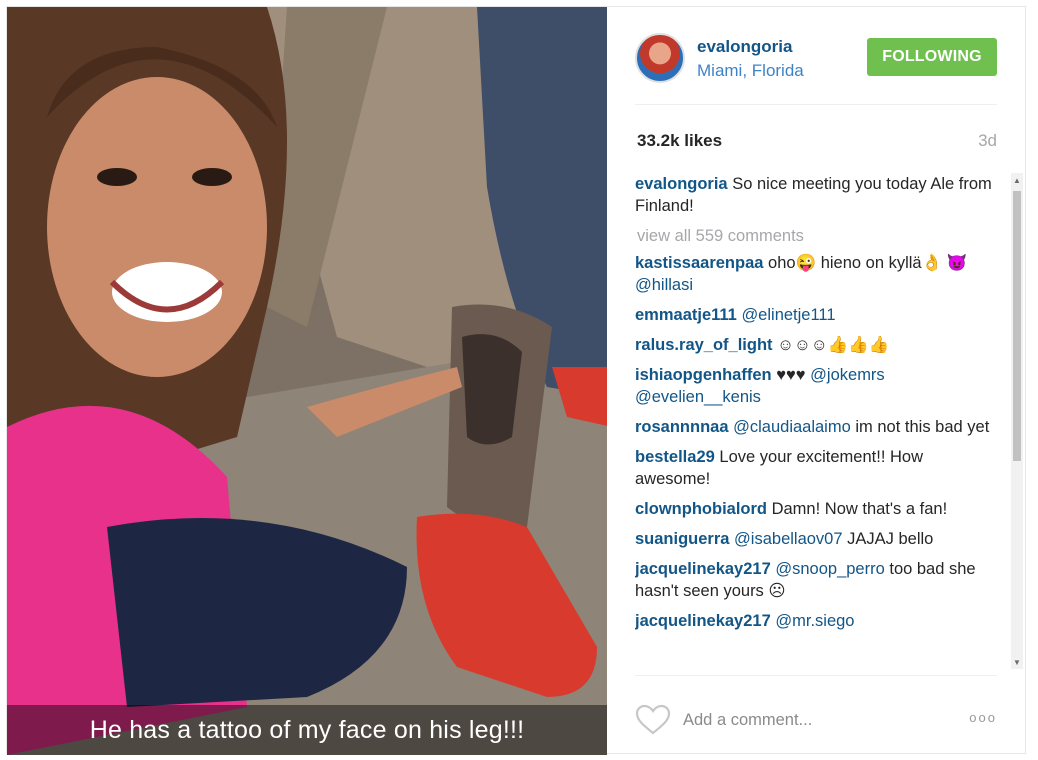 This screenshot has height=760, width=1038. I want to click on comment-text: Damn! Now that's a fan!, so click(859, 509).